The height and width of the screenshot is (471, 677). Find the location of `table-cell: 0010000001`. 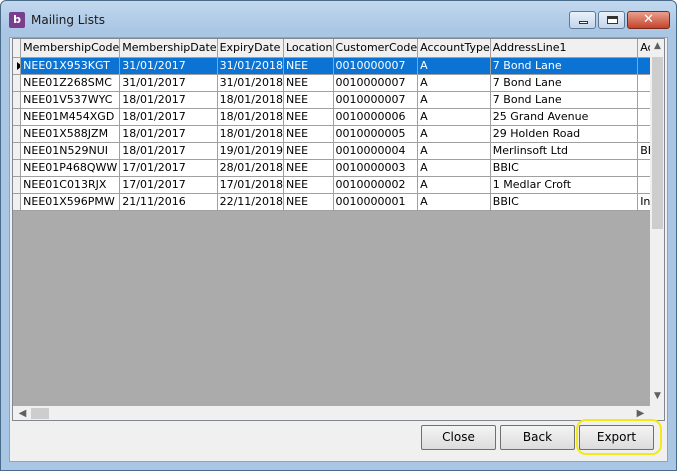

table-cell: 0010000001 is located at coordinates (376, 202).